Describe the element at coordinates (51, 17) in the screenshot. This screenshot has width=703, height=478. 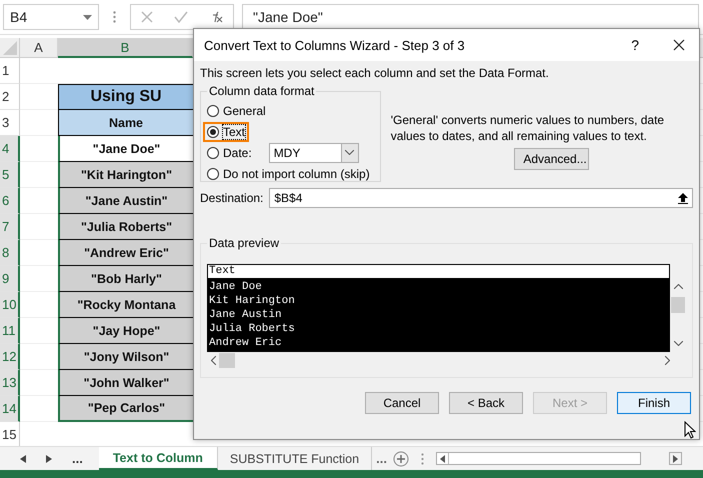
I see `name-box: B4` at that location.